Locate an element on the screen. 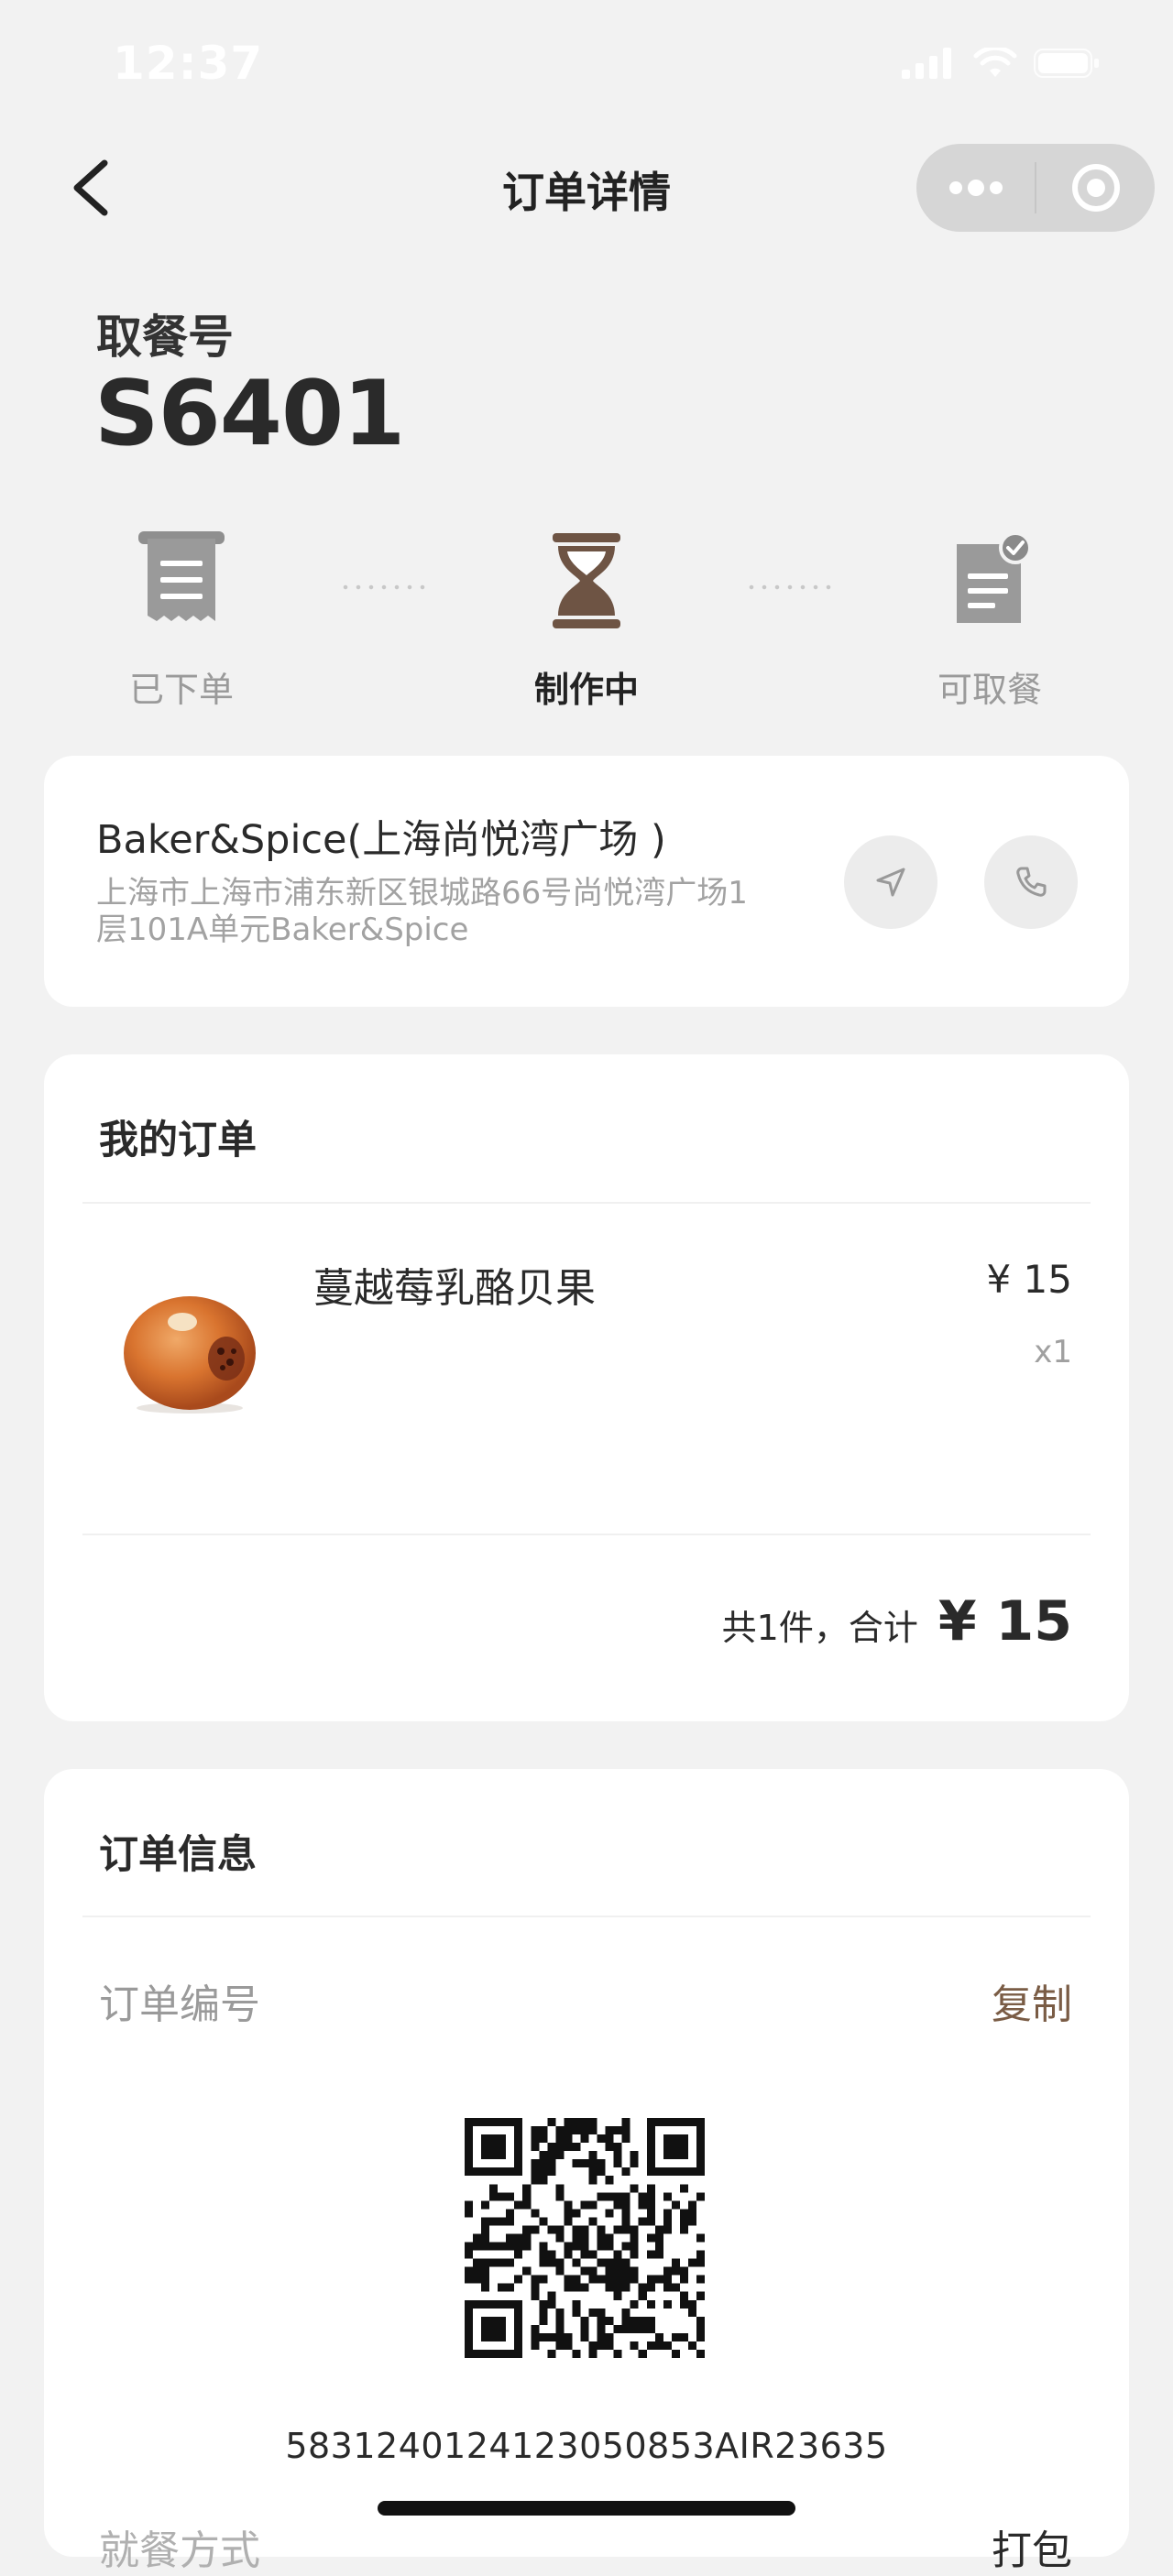 Image resolution: width=1173 pixels, height=2576 pixels. item-quantity: x1 is located at coordinates (1053, 1352).